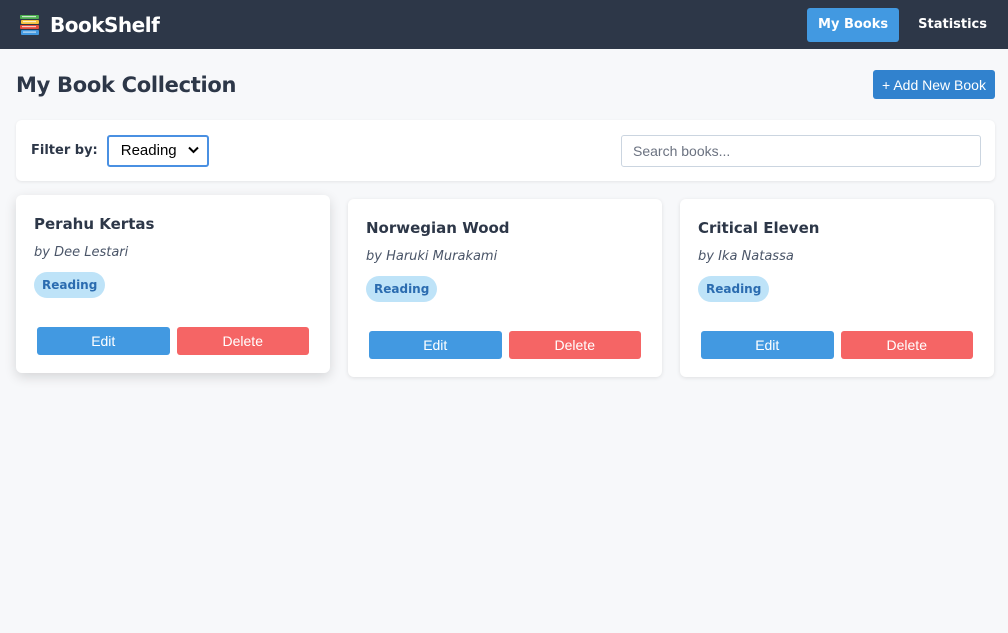 The width and height of the screenshot is (1008, 633). Describe the element at coordinates (105, 24) in the screenshot. I see `brand-name: BookShelf` at that location.